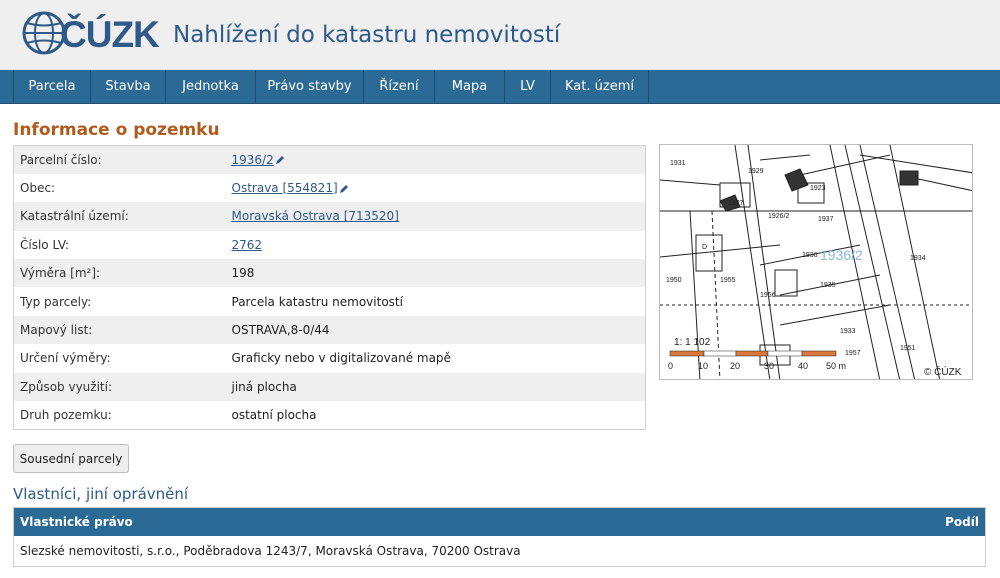  I want to click on nav-item-mapa: Mapa, so click(470, 87).